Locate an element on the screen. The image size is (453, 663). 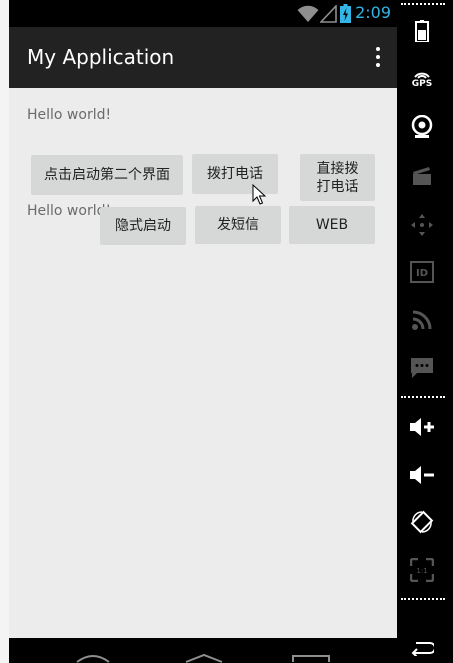
webcam-icon is located at coordinates (422, 126).